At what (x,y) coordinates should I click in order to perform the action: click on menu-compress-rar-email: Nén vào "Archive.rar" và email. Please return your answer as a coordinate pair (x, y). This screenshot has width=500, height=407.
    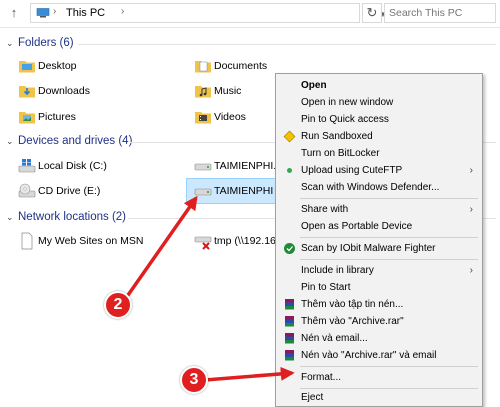
    Looking at the image, I should click on (379, 355).